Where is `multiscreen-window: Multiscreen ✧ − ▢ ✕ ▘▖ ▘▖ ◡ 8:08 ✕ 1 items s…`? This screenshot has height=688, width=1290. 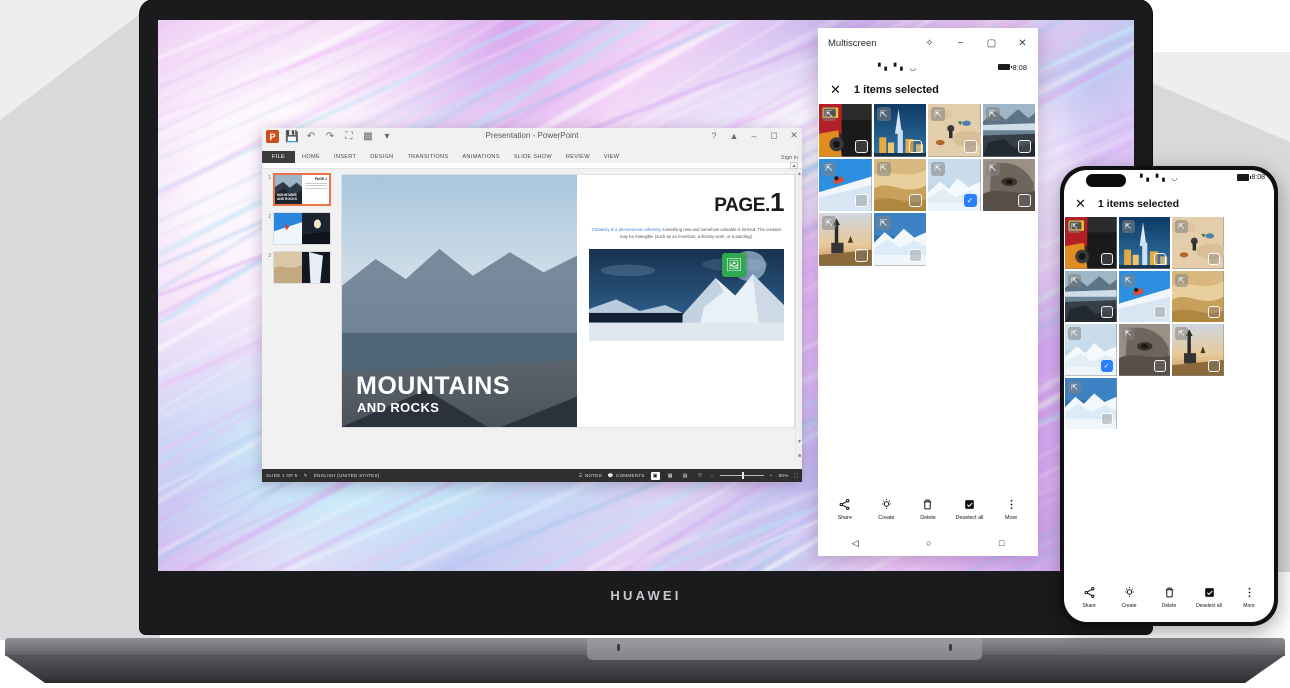 multiscreen-window: Multiscreen ✧ − ▢ ✕ ▘▖ ▘▖ ◡ 8:08 ✕ 1 items s… is located at coordinates (928, 292).